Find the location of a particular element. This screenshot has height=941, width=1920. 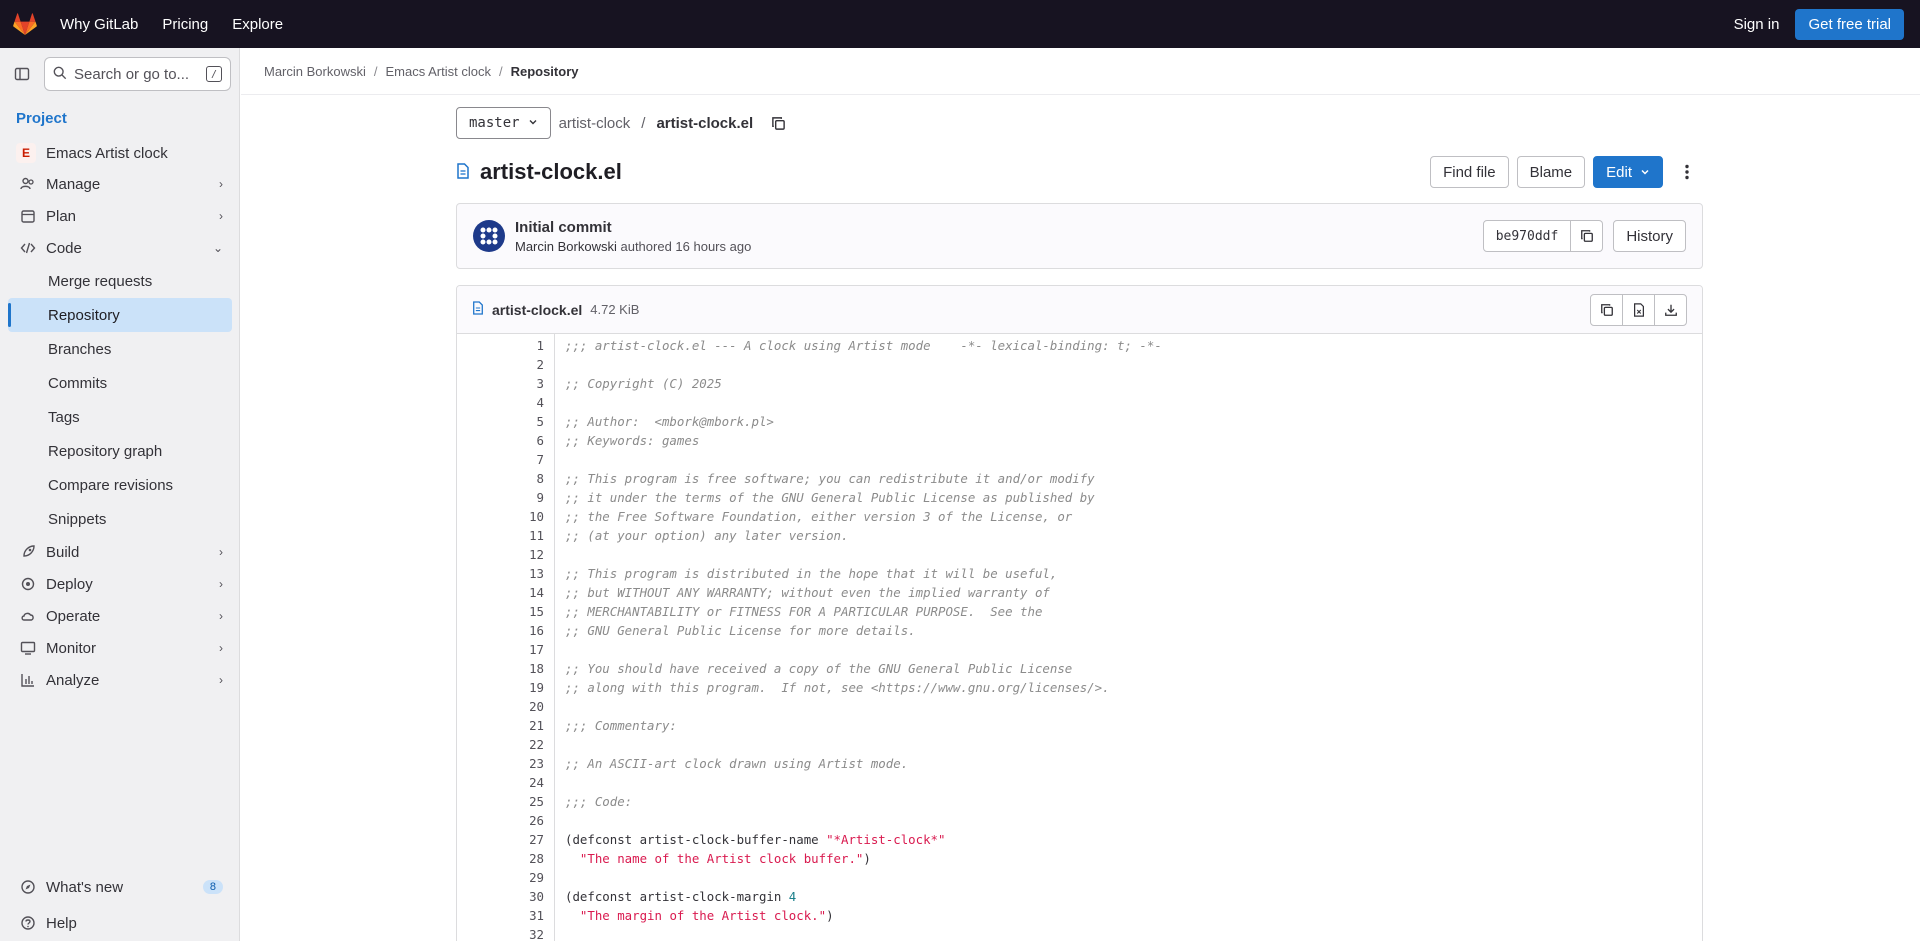

edit-button: Edit is located at coordinates (1628, 172).